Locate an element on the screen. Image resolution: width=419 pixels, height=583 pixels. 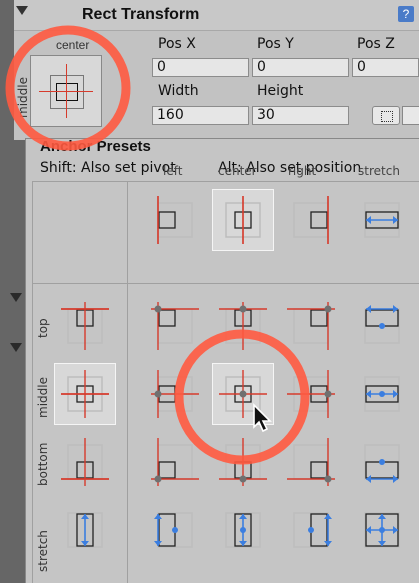
preset-stretch-stretch-button is located at coordinates (382, 530).